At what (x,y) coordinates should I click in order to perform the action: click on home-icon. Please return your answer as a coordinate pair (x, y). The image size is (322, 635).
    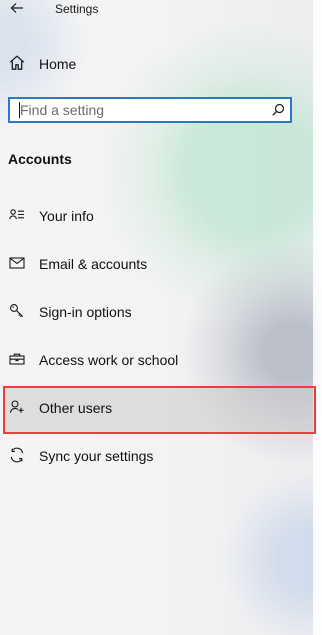
    Looking at the image, I should click on (17, 63).